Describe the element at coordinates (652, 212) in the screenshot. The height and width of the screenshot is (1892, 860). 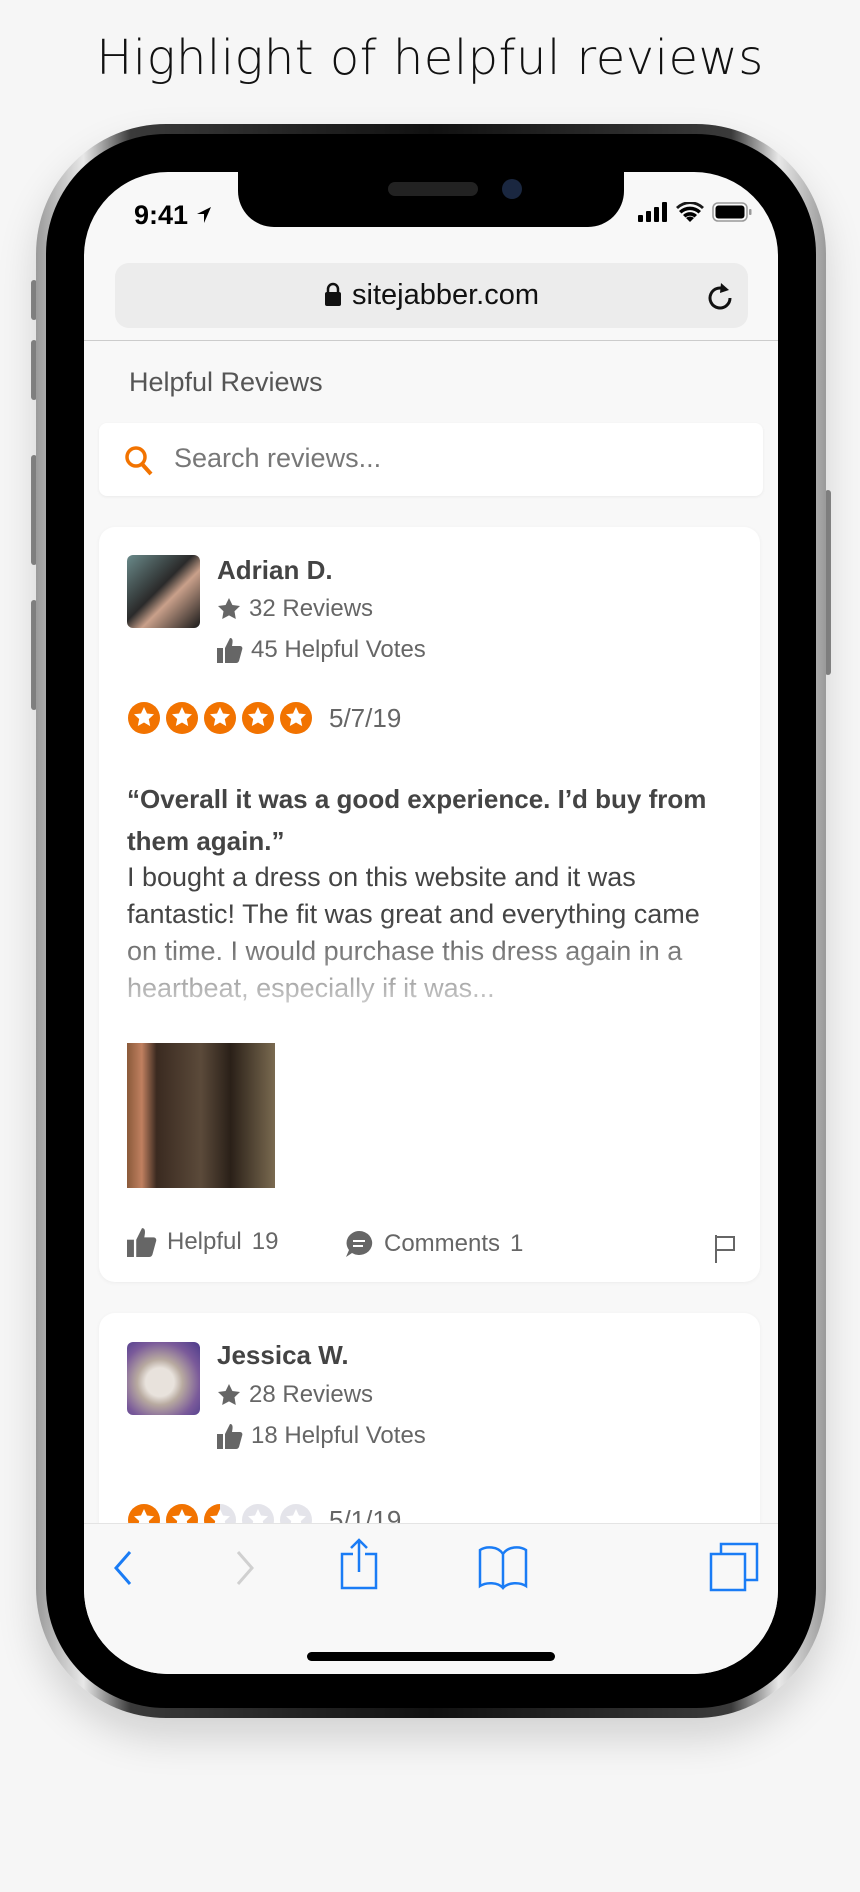
I see `signal-icon` at that location.